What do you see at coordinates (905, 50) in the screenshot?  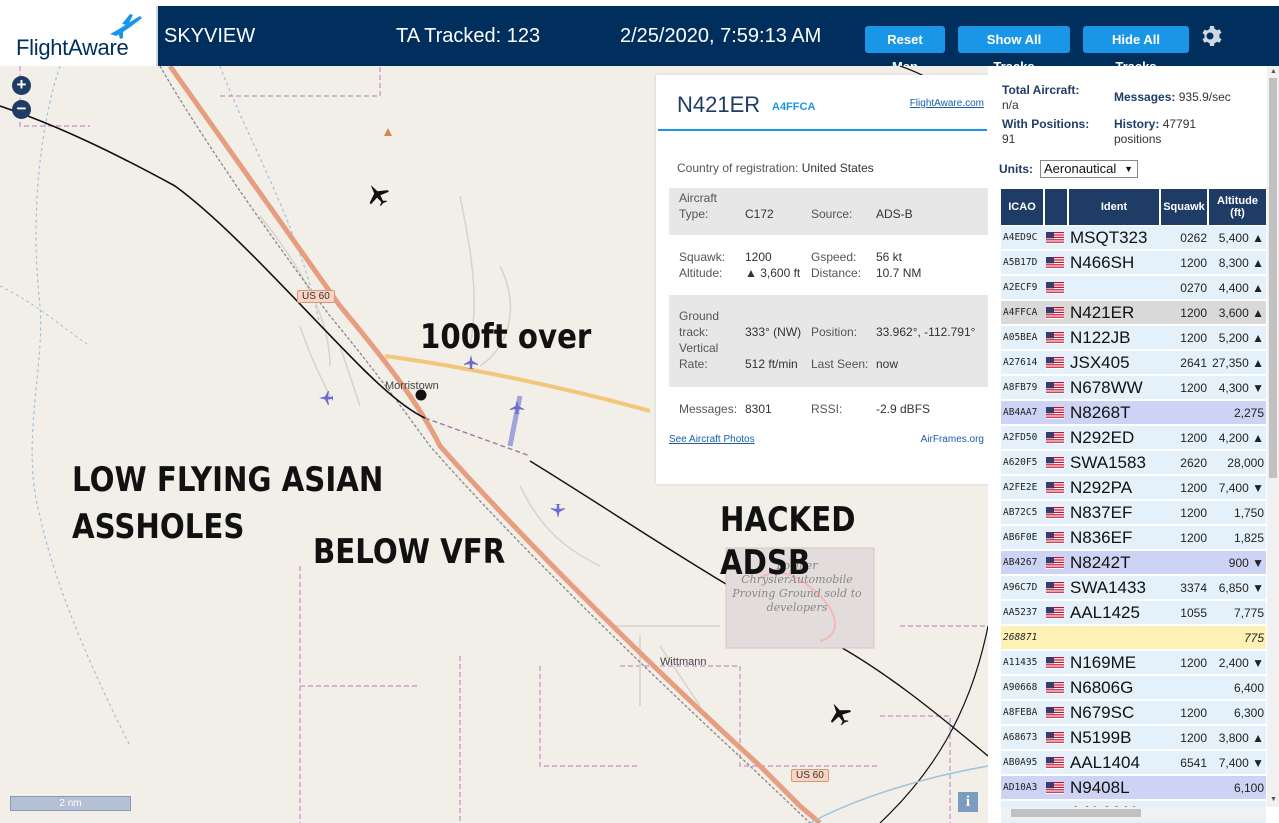 I see `reset-map-button: Reset Map` at bounding box center [905, 50].